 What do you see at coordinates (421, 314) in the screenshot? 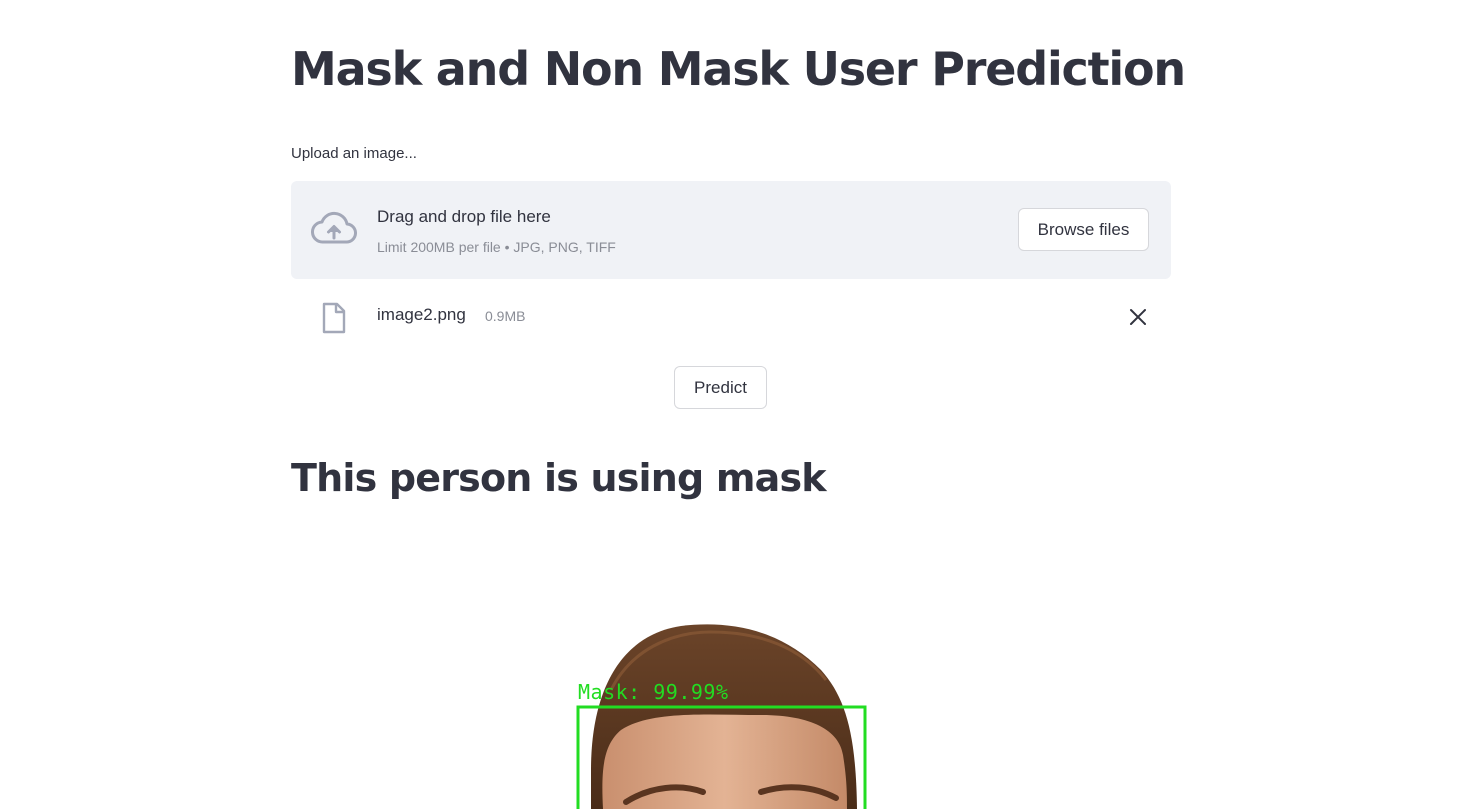
I see `file-name: image2.png` at bounding box center [421, 314].